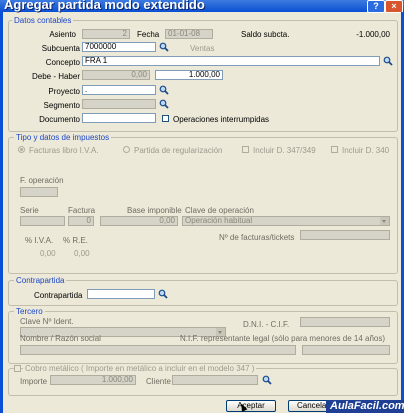 The height and width of the screenshot is (413, 404). I want to click on incluir-347-checkbox, so click(245, 149).